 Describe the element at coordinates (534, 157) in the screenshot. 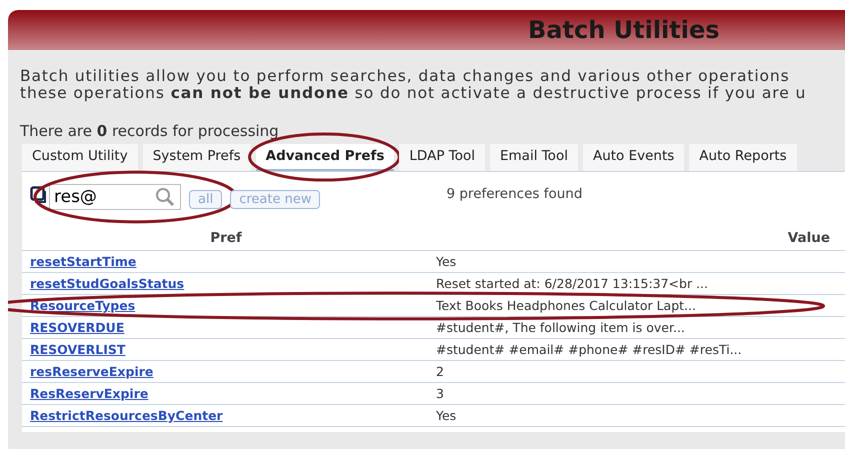

I see `tab: Email Tool` at that location.